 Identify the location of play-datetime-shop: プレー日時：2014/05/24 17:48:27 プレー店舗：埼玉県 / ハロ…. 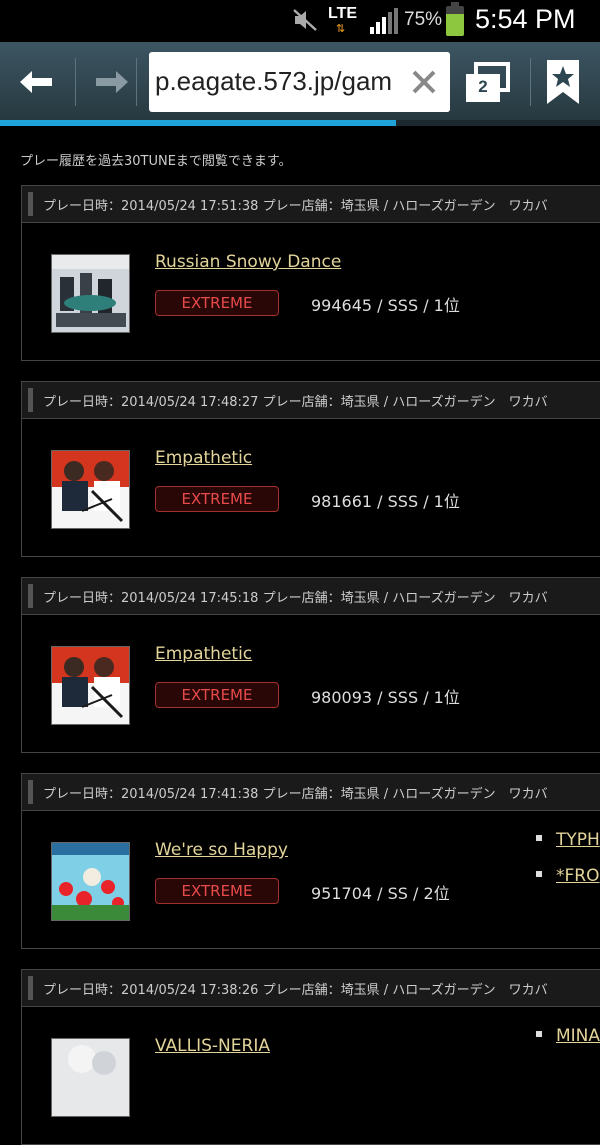
(295, 402).